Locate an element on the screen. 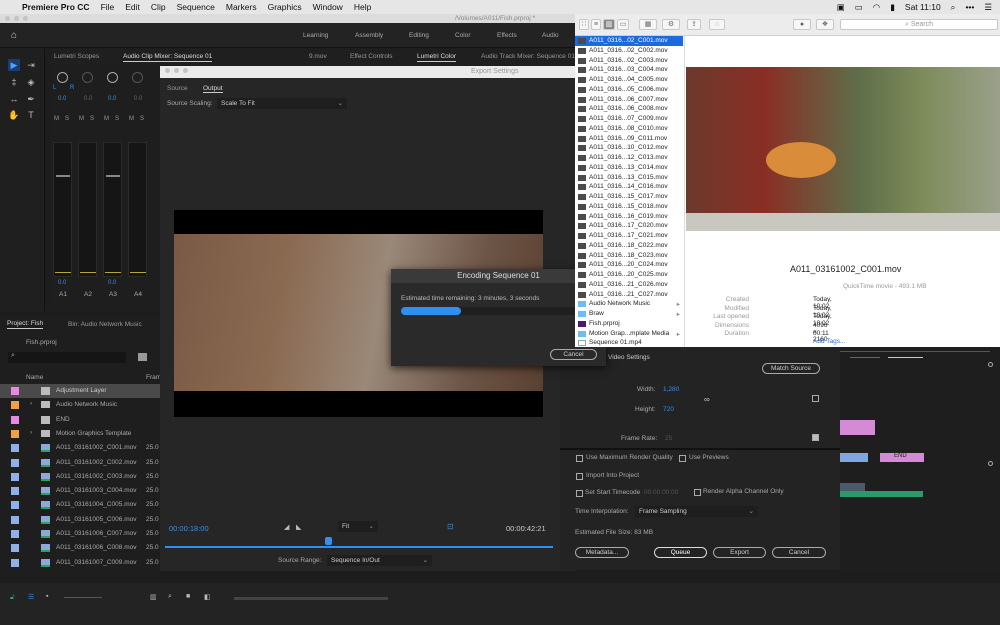 The width and height of the screenshot is (1000, 625). frame-rate-value: 25 is located at coordinates (668, 438).